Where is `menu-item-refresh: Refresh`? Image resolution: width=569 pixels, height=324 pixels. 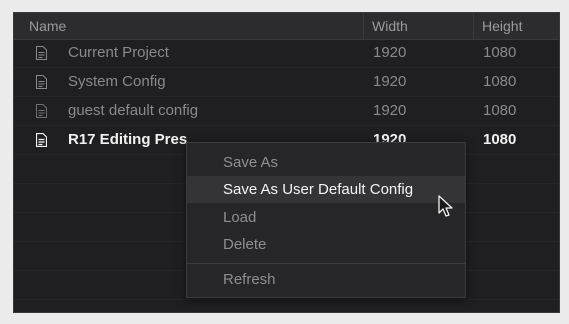 menu-item-refresh: Refresh is located at coordinates (326, 279).